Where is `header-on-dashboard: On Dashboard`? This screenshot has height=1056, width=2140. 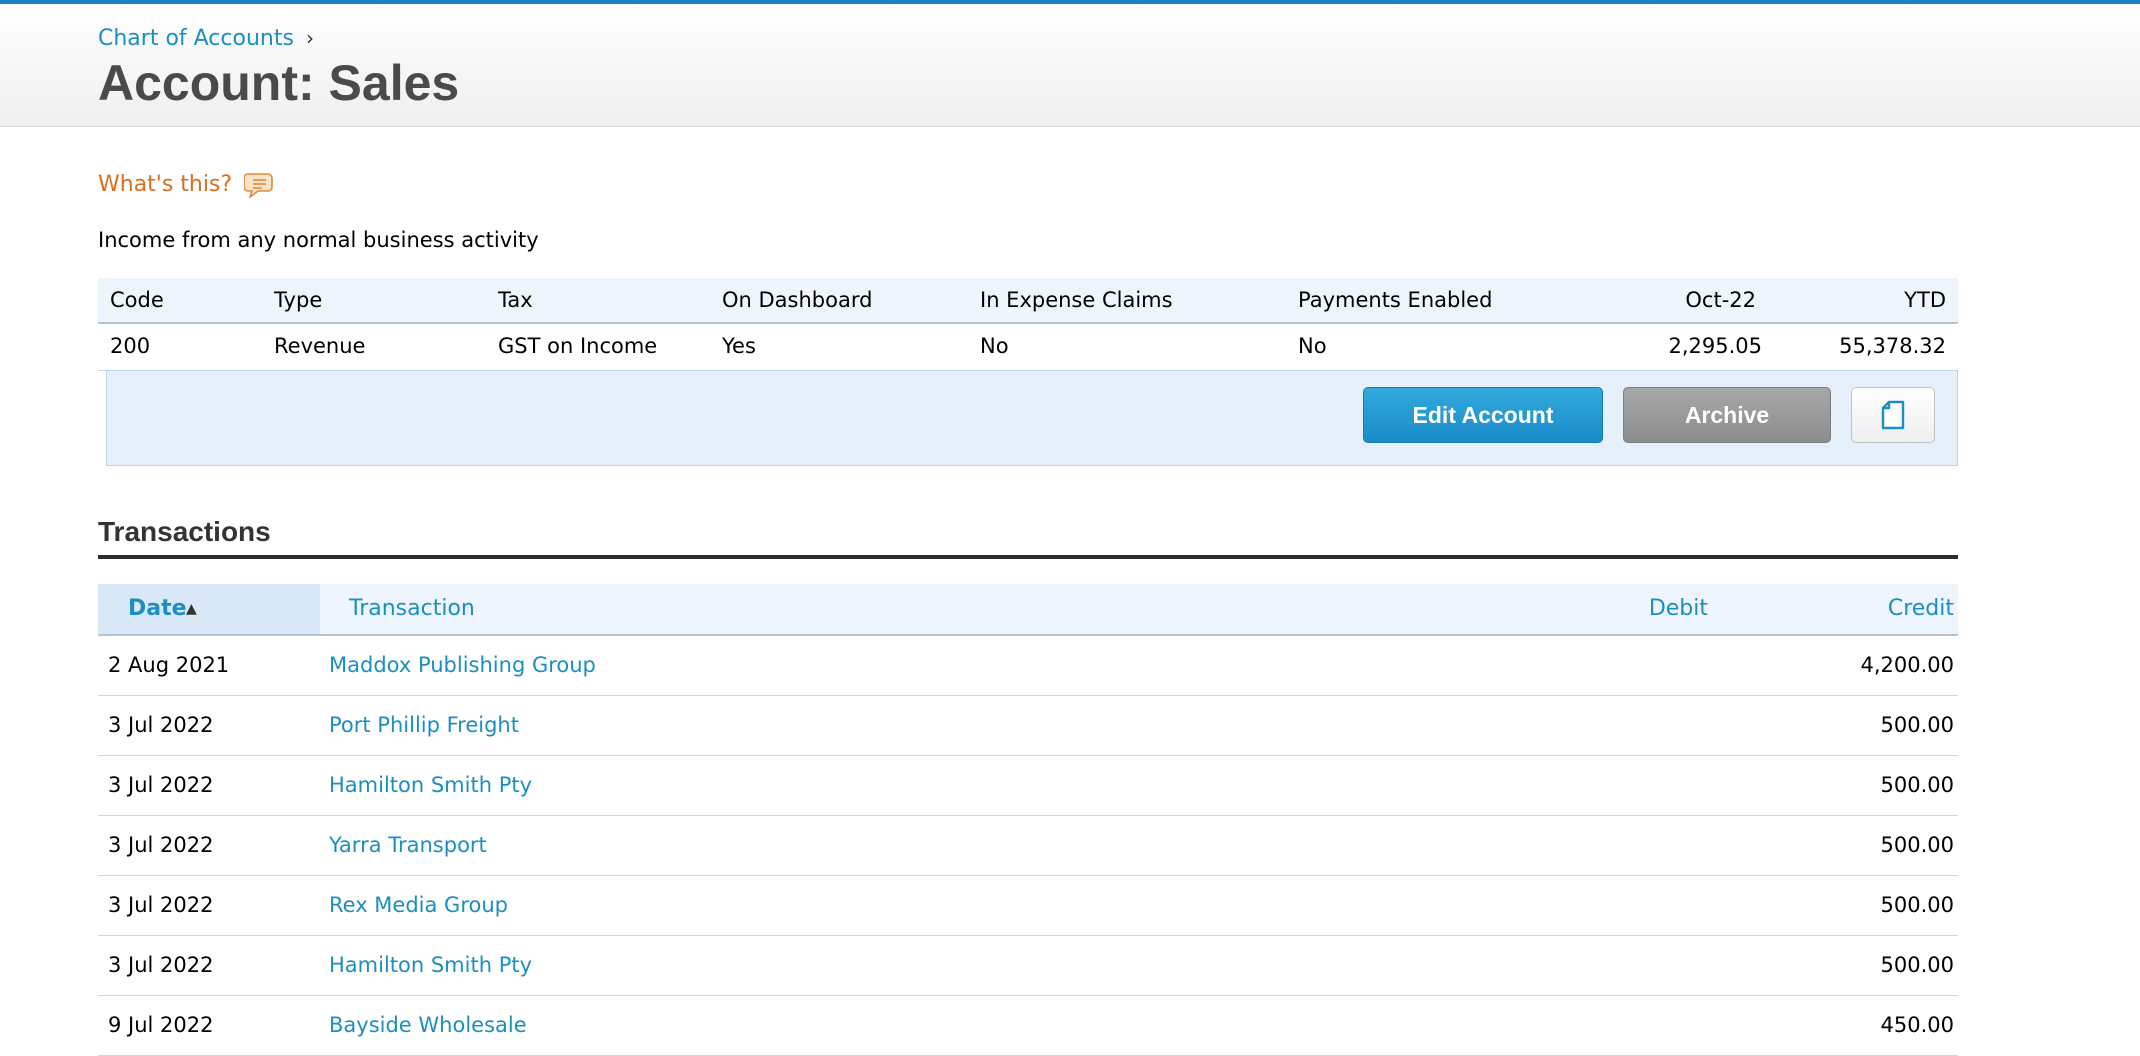 header-on-dashboard: On Dashboard is located at coordinates (797, 300).